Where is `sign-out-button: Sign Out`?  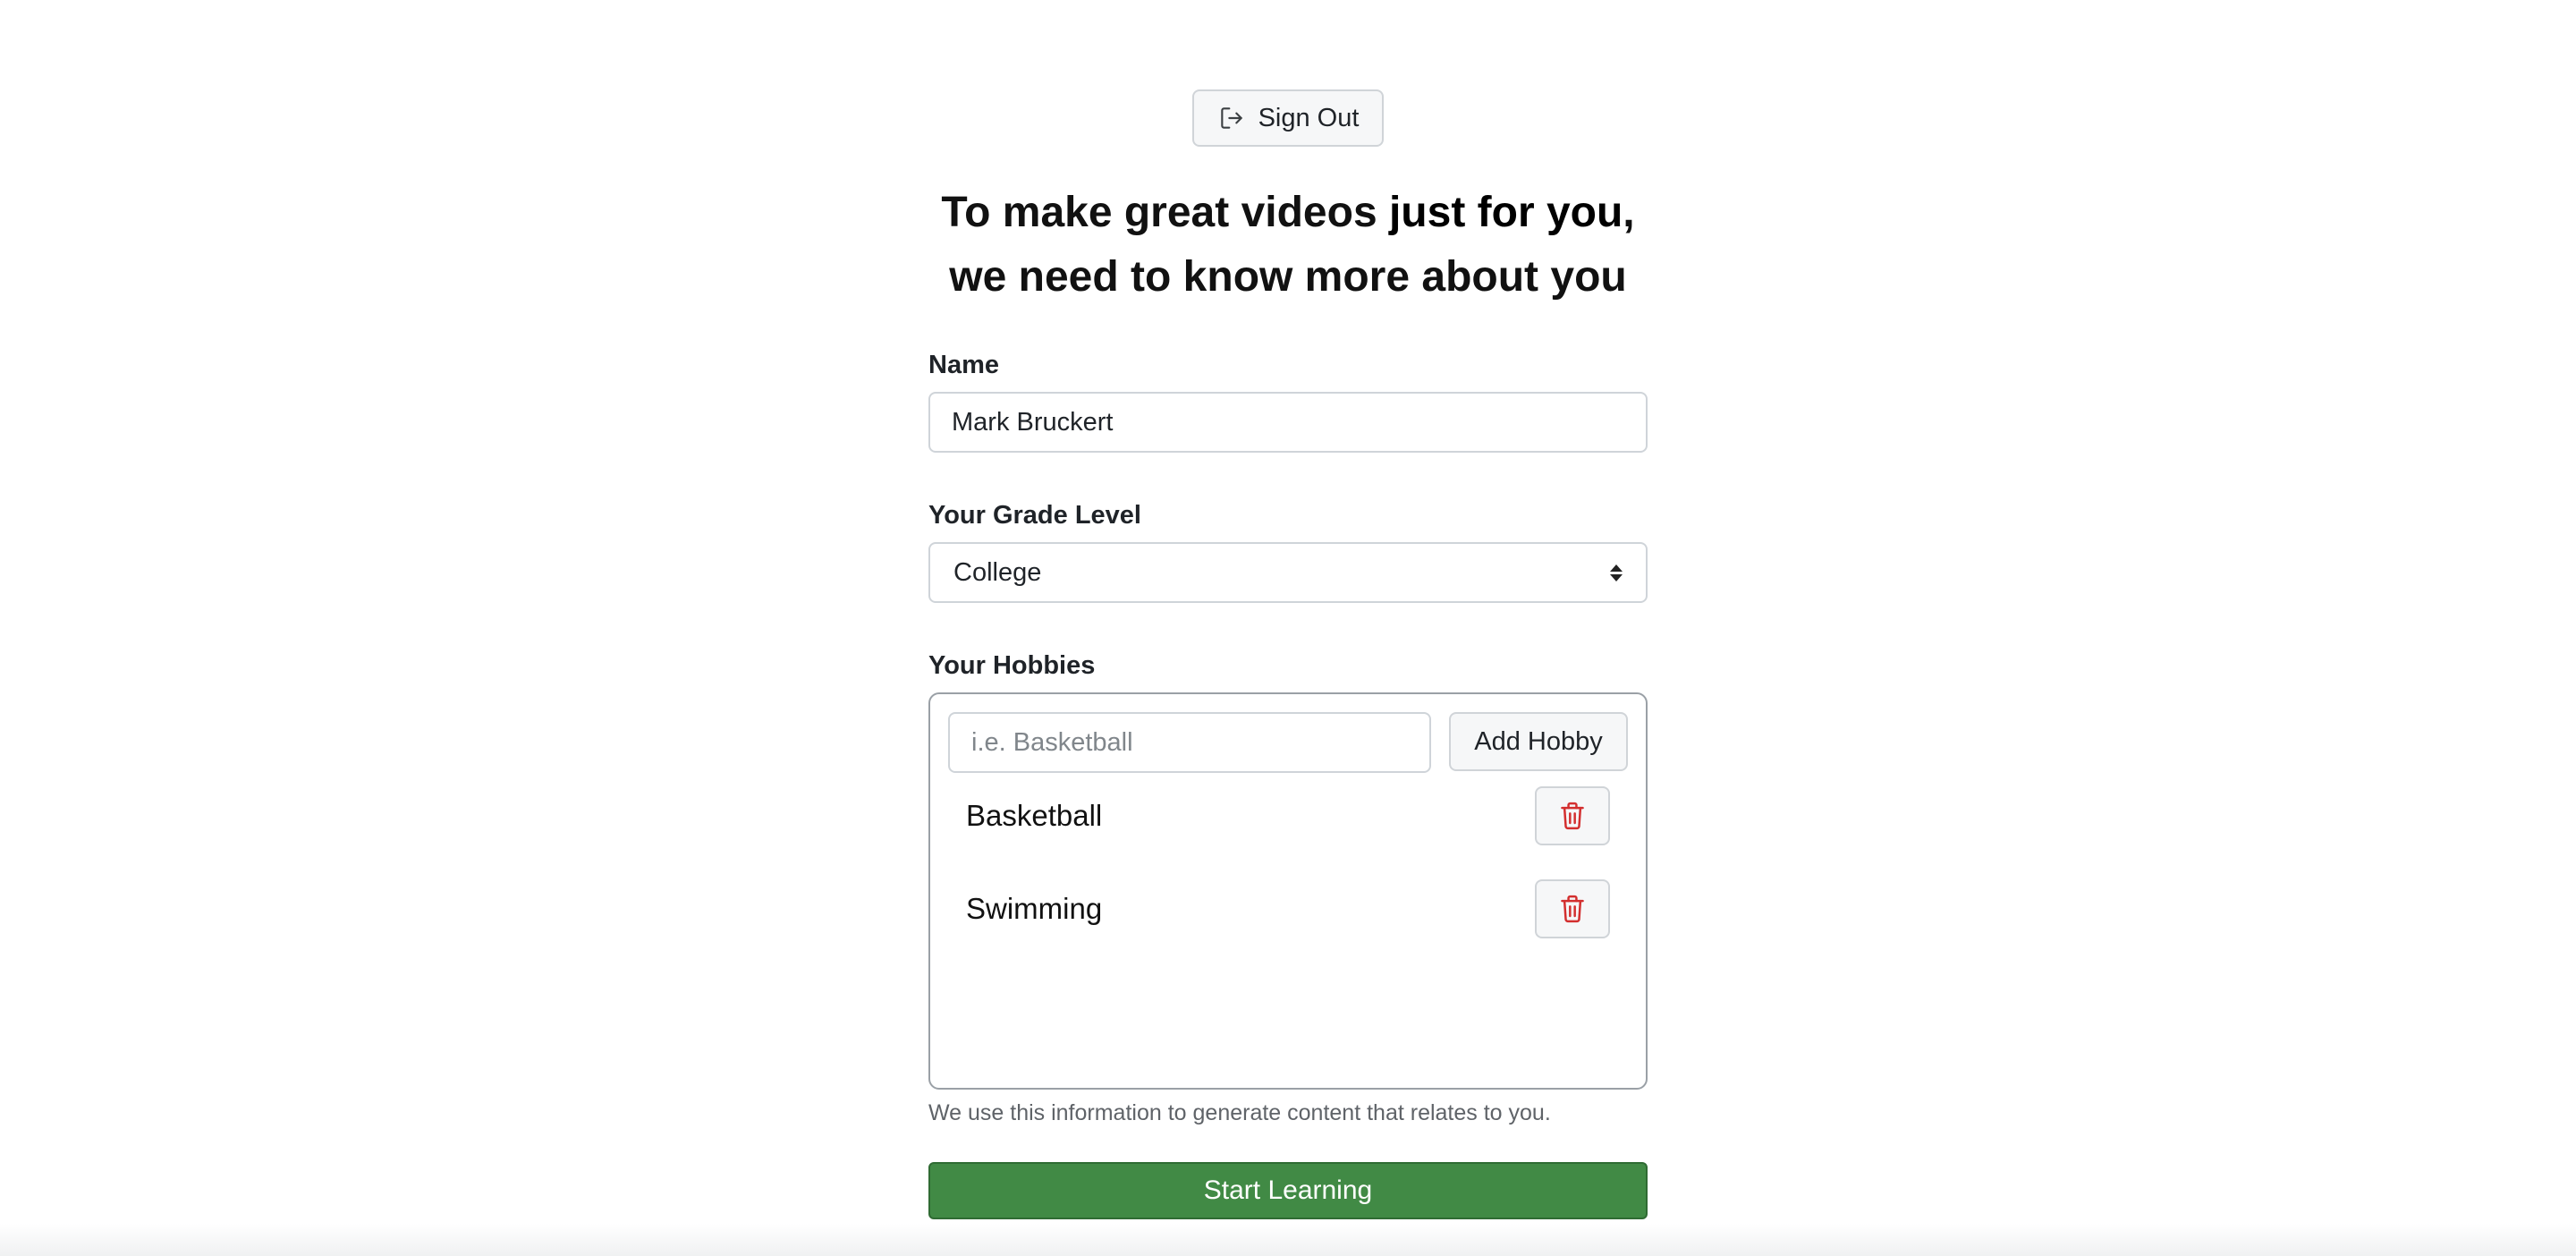
sign-out-button: Sign Out is located at coordinates (1288, 118).